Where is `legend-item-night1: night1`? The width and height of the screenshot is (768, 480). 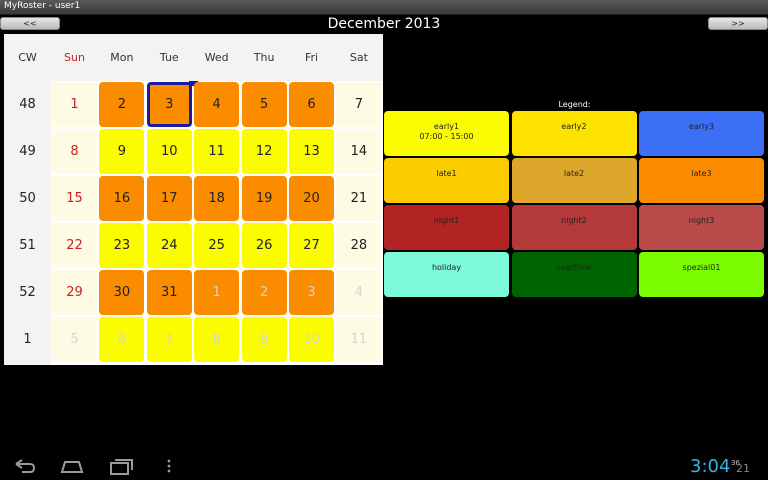
legend-item-night1: night1 is located at coordinates (446, 227).